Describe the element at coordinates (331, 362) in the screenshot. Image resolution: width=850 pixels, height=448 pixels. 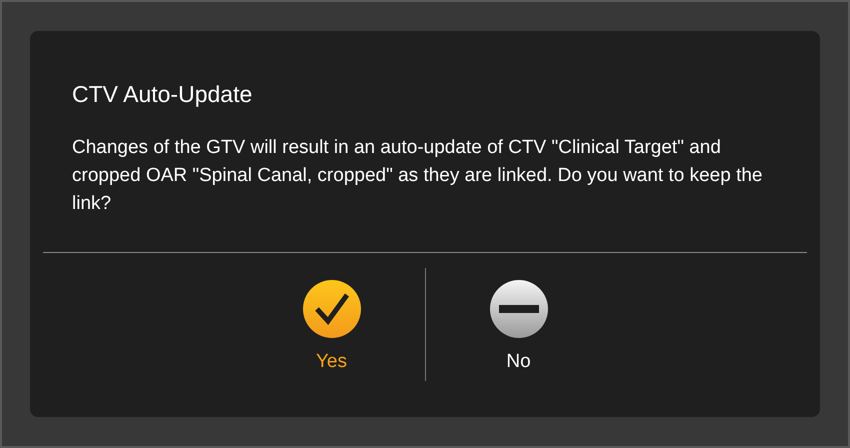
I see `button-label: Yes` at that location.